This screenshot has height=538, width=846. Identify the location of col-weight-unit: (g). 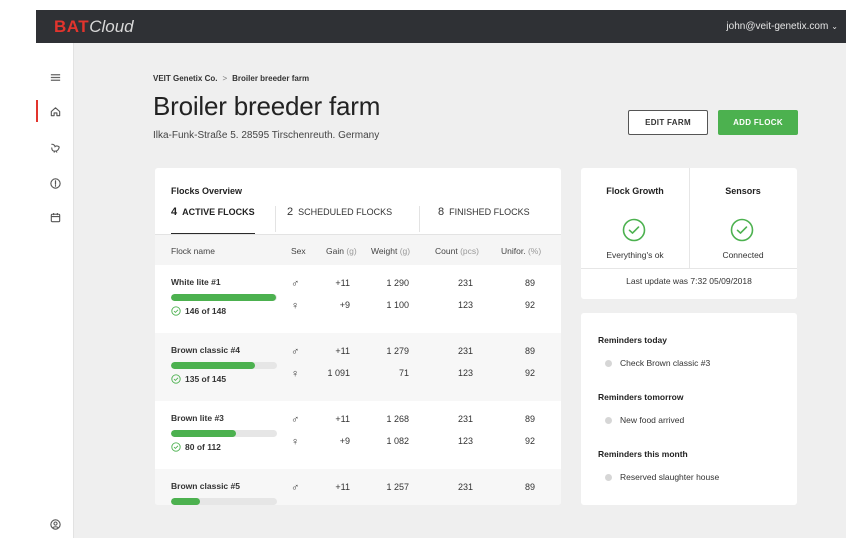
(405, 251).